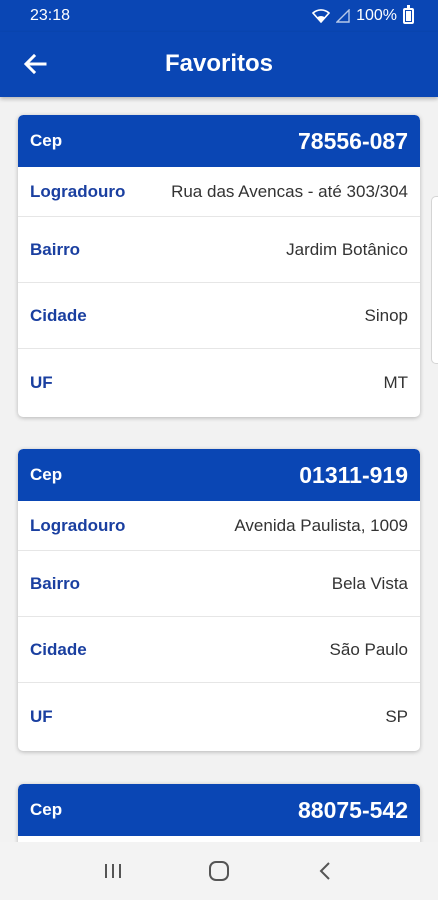  I want to click on home-button, so click(219, 871).